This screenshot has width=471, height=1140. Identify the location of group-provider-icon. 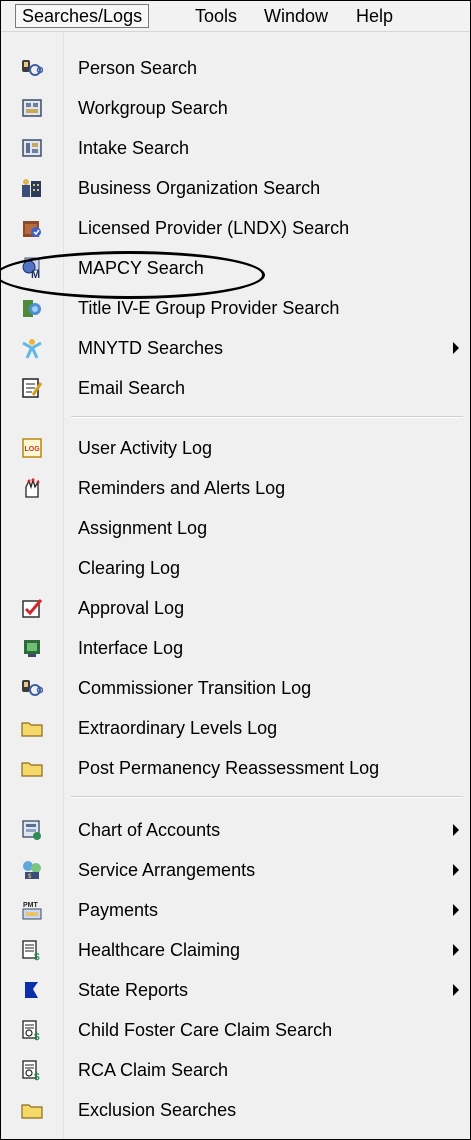
(32, 308).